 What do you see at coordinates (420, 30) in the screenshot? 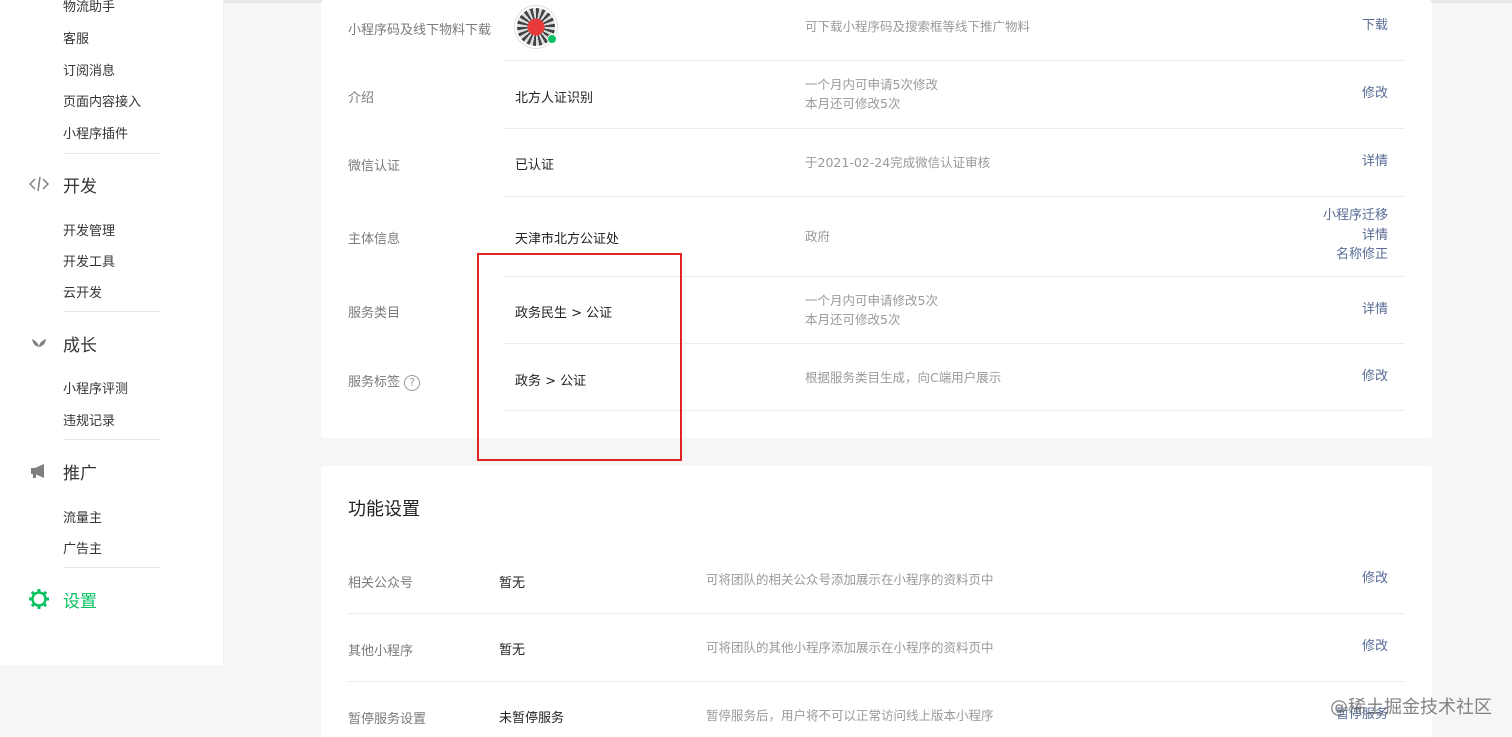
I see `row-label: 小程序码及线下物料下载` at bounding box center [420, 30].